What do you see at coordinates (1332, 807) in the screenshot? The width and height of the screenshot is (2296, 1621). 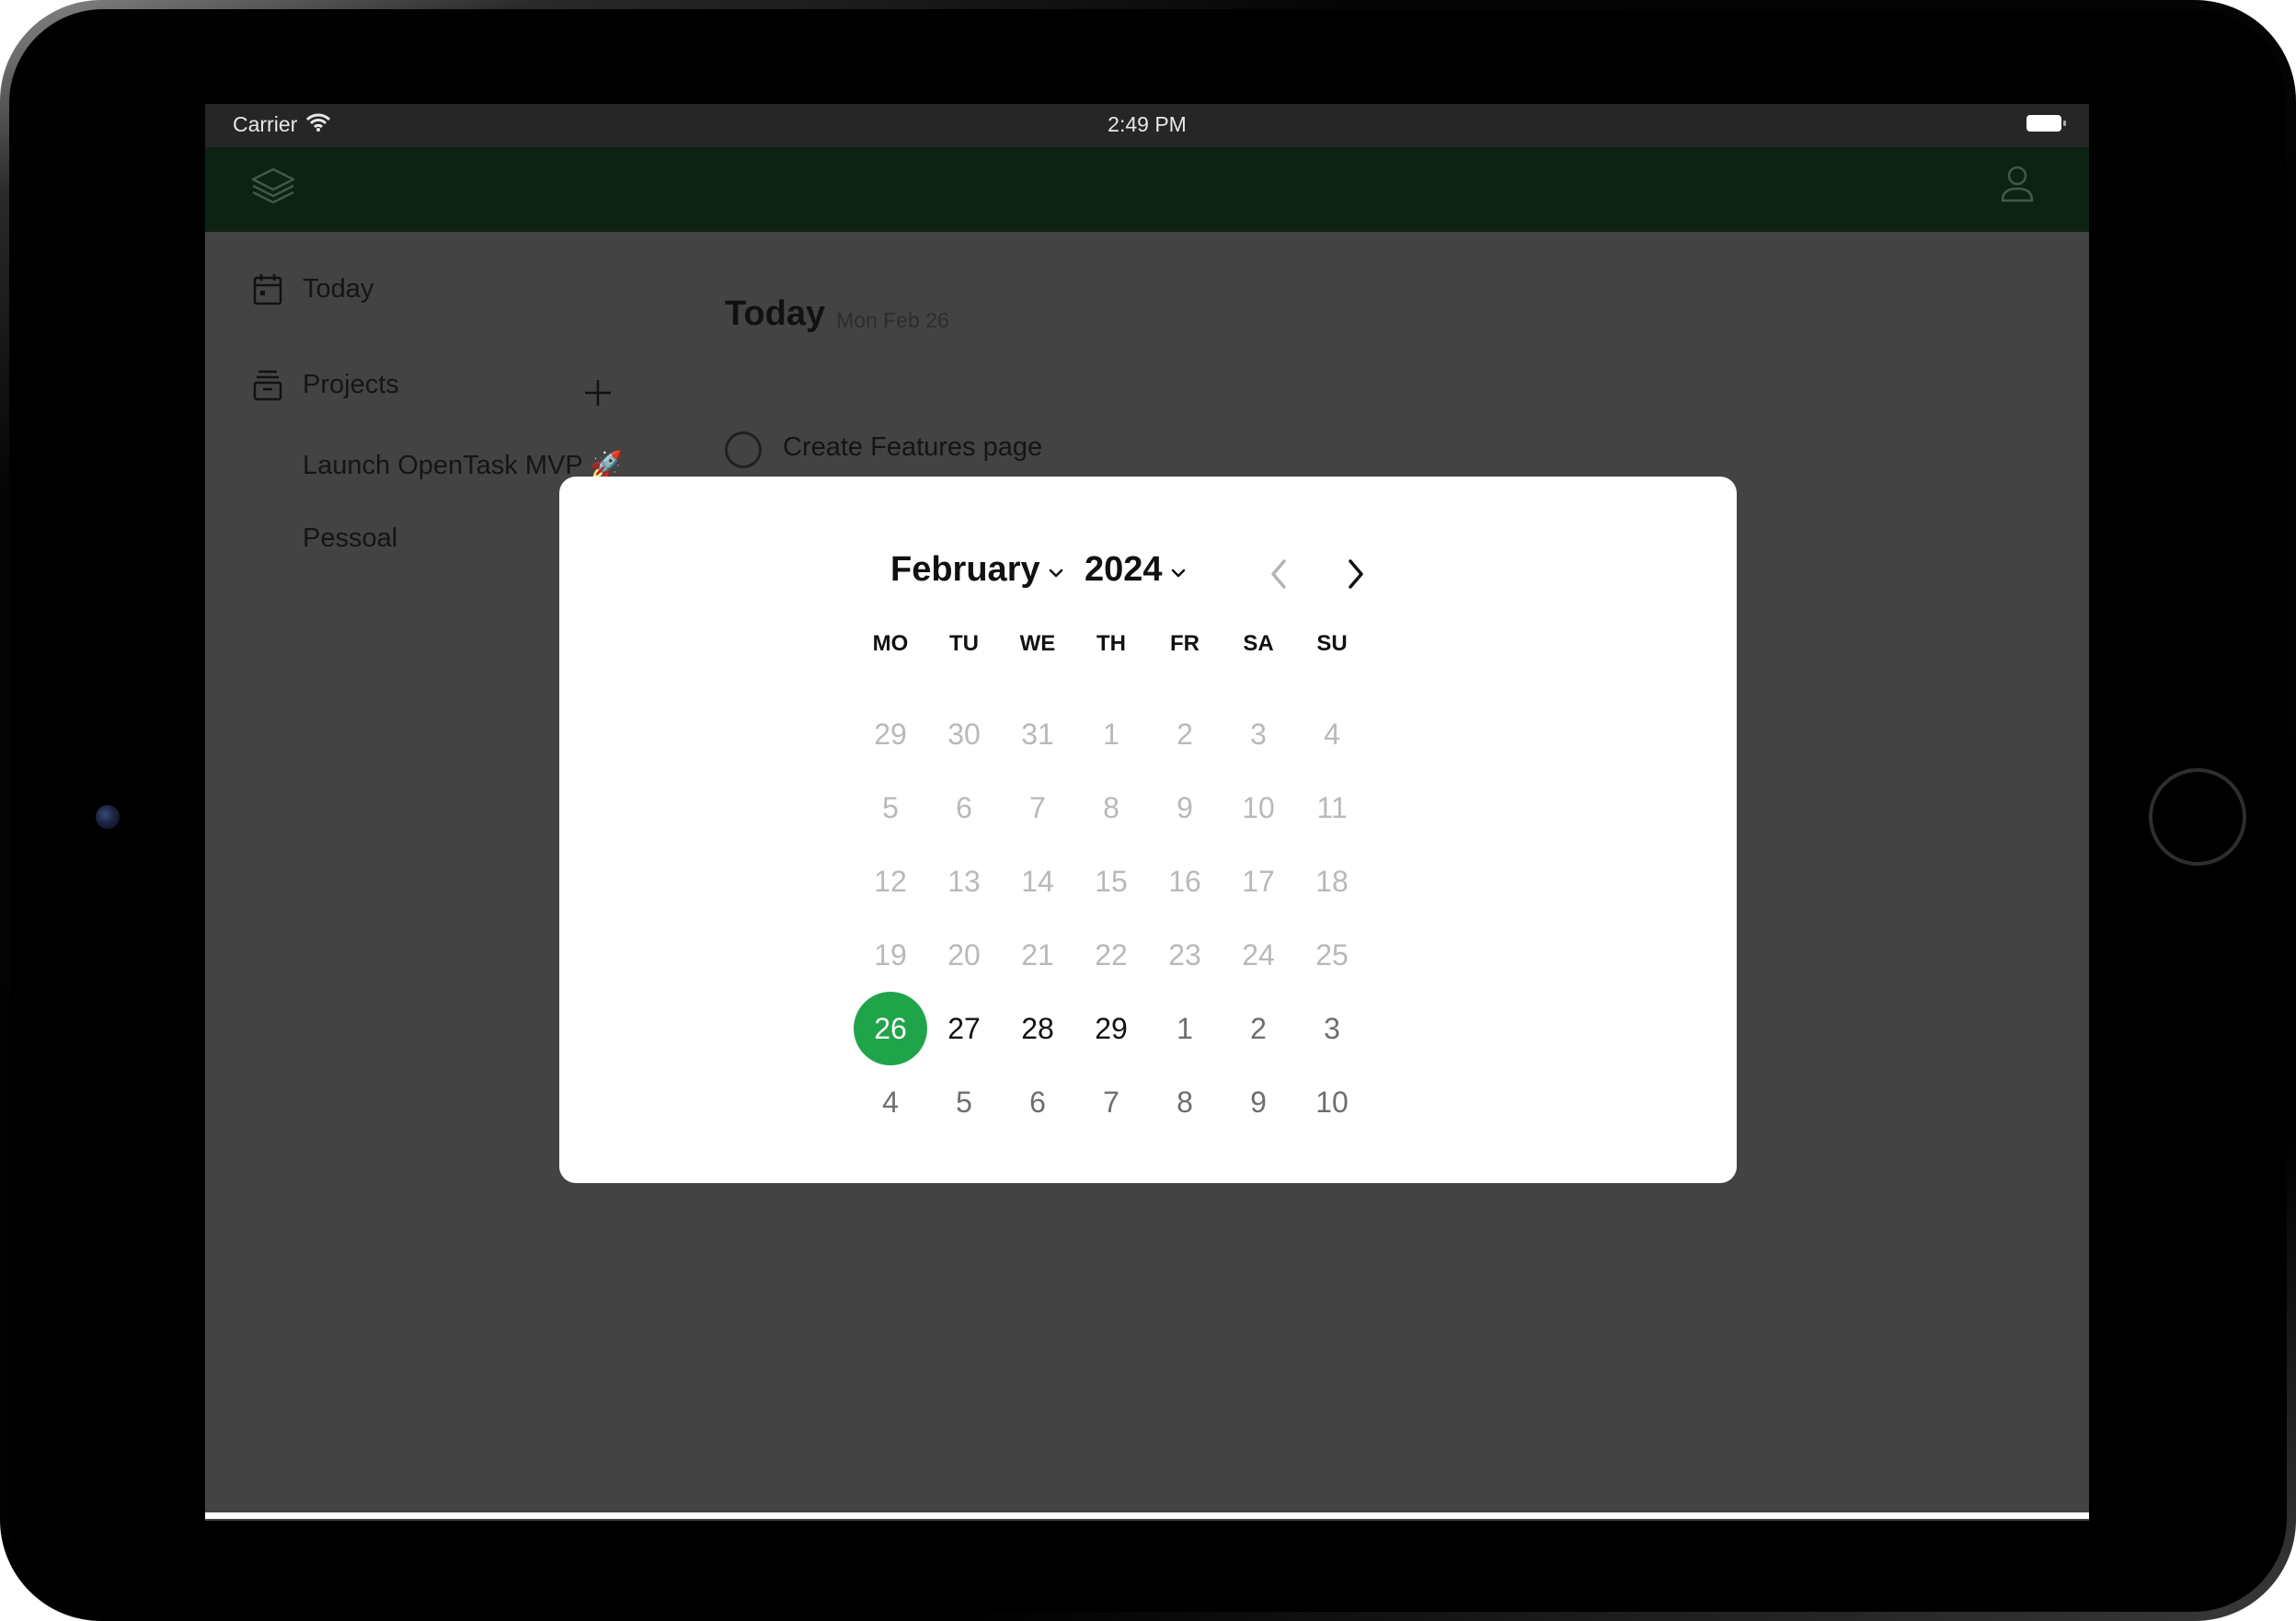 I see `calendar-day: 11` at bounding box center [1332, 807].